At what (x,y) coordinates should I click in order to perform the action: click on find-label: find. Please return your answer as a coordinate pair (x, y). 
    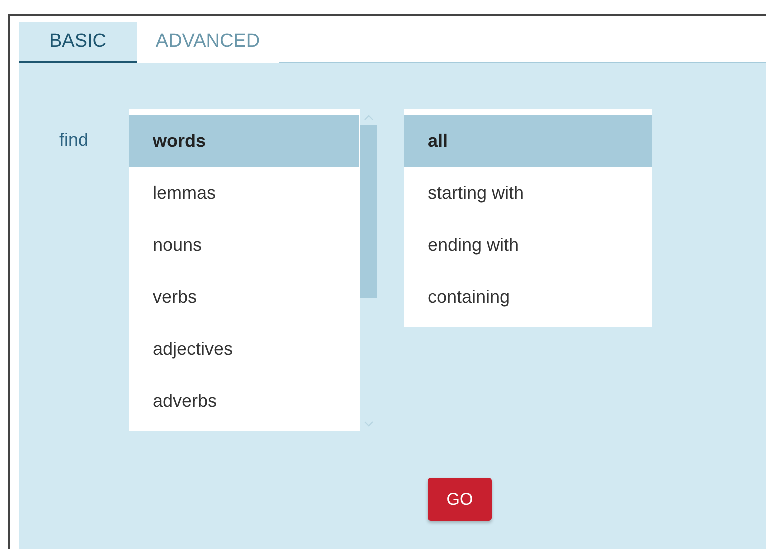
    Looking at the image, I should click on (74, 140).